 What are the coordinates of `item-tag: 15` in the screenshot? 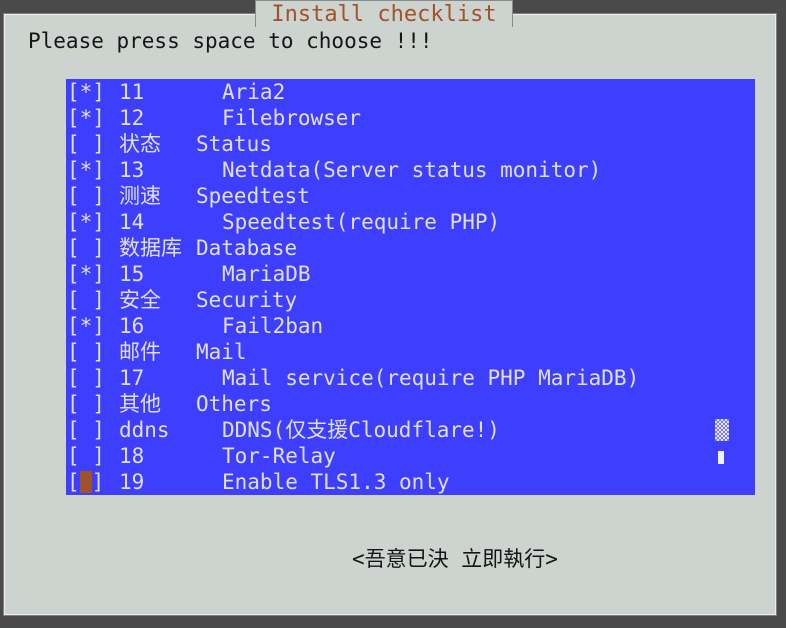 It's located at (132, 274).